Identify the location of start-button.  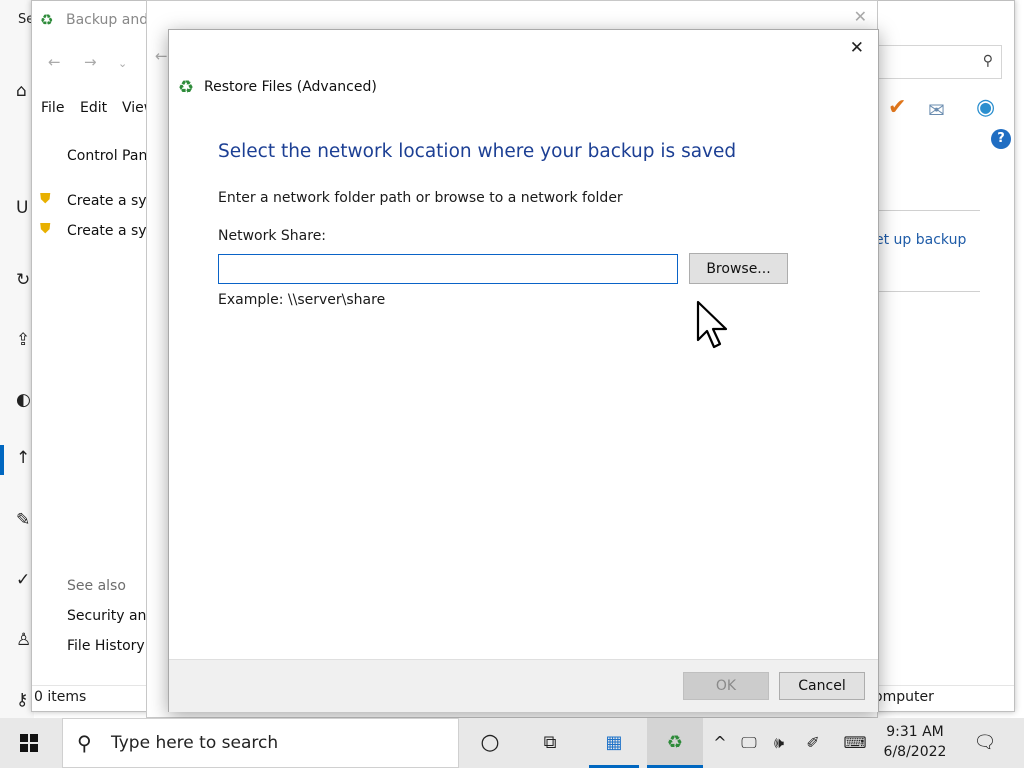
(29, 743).